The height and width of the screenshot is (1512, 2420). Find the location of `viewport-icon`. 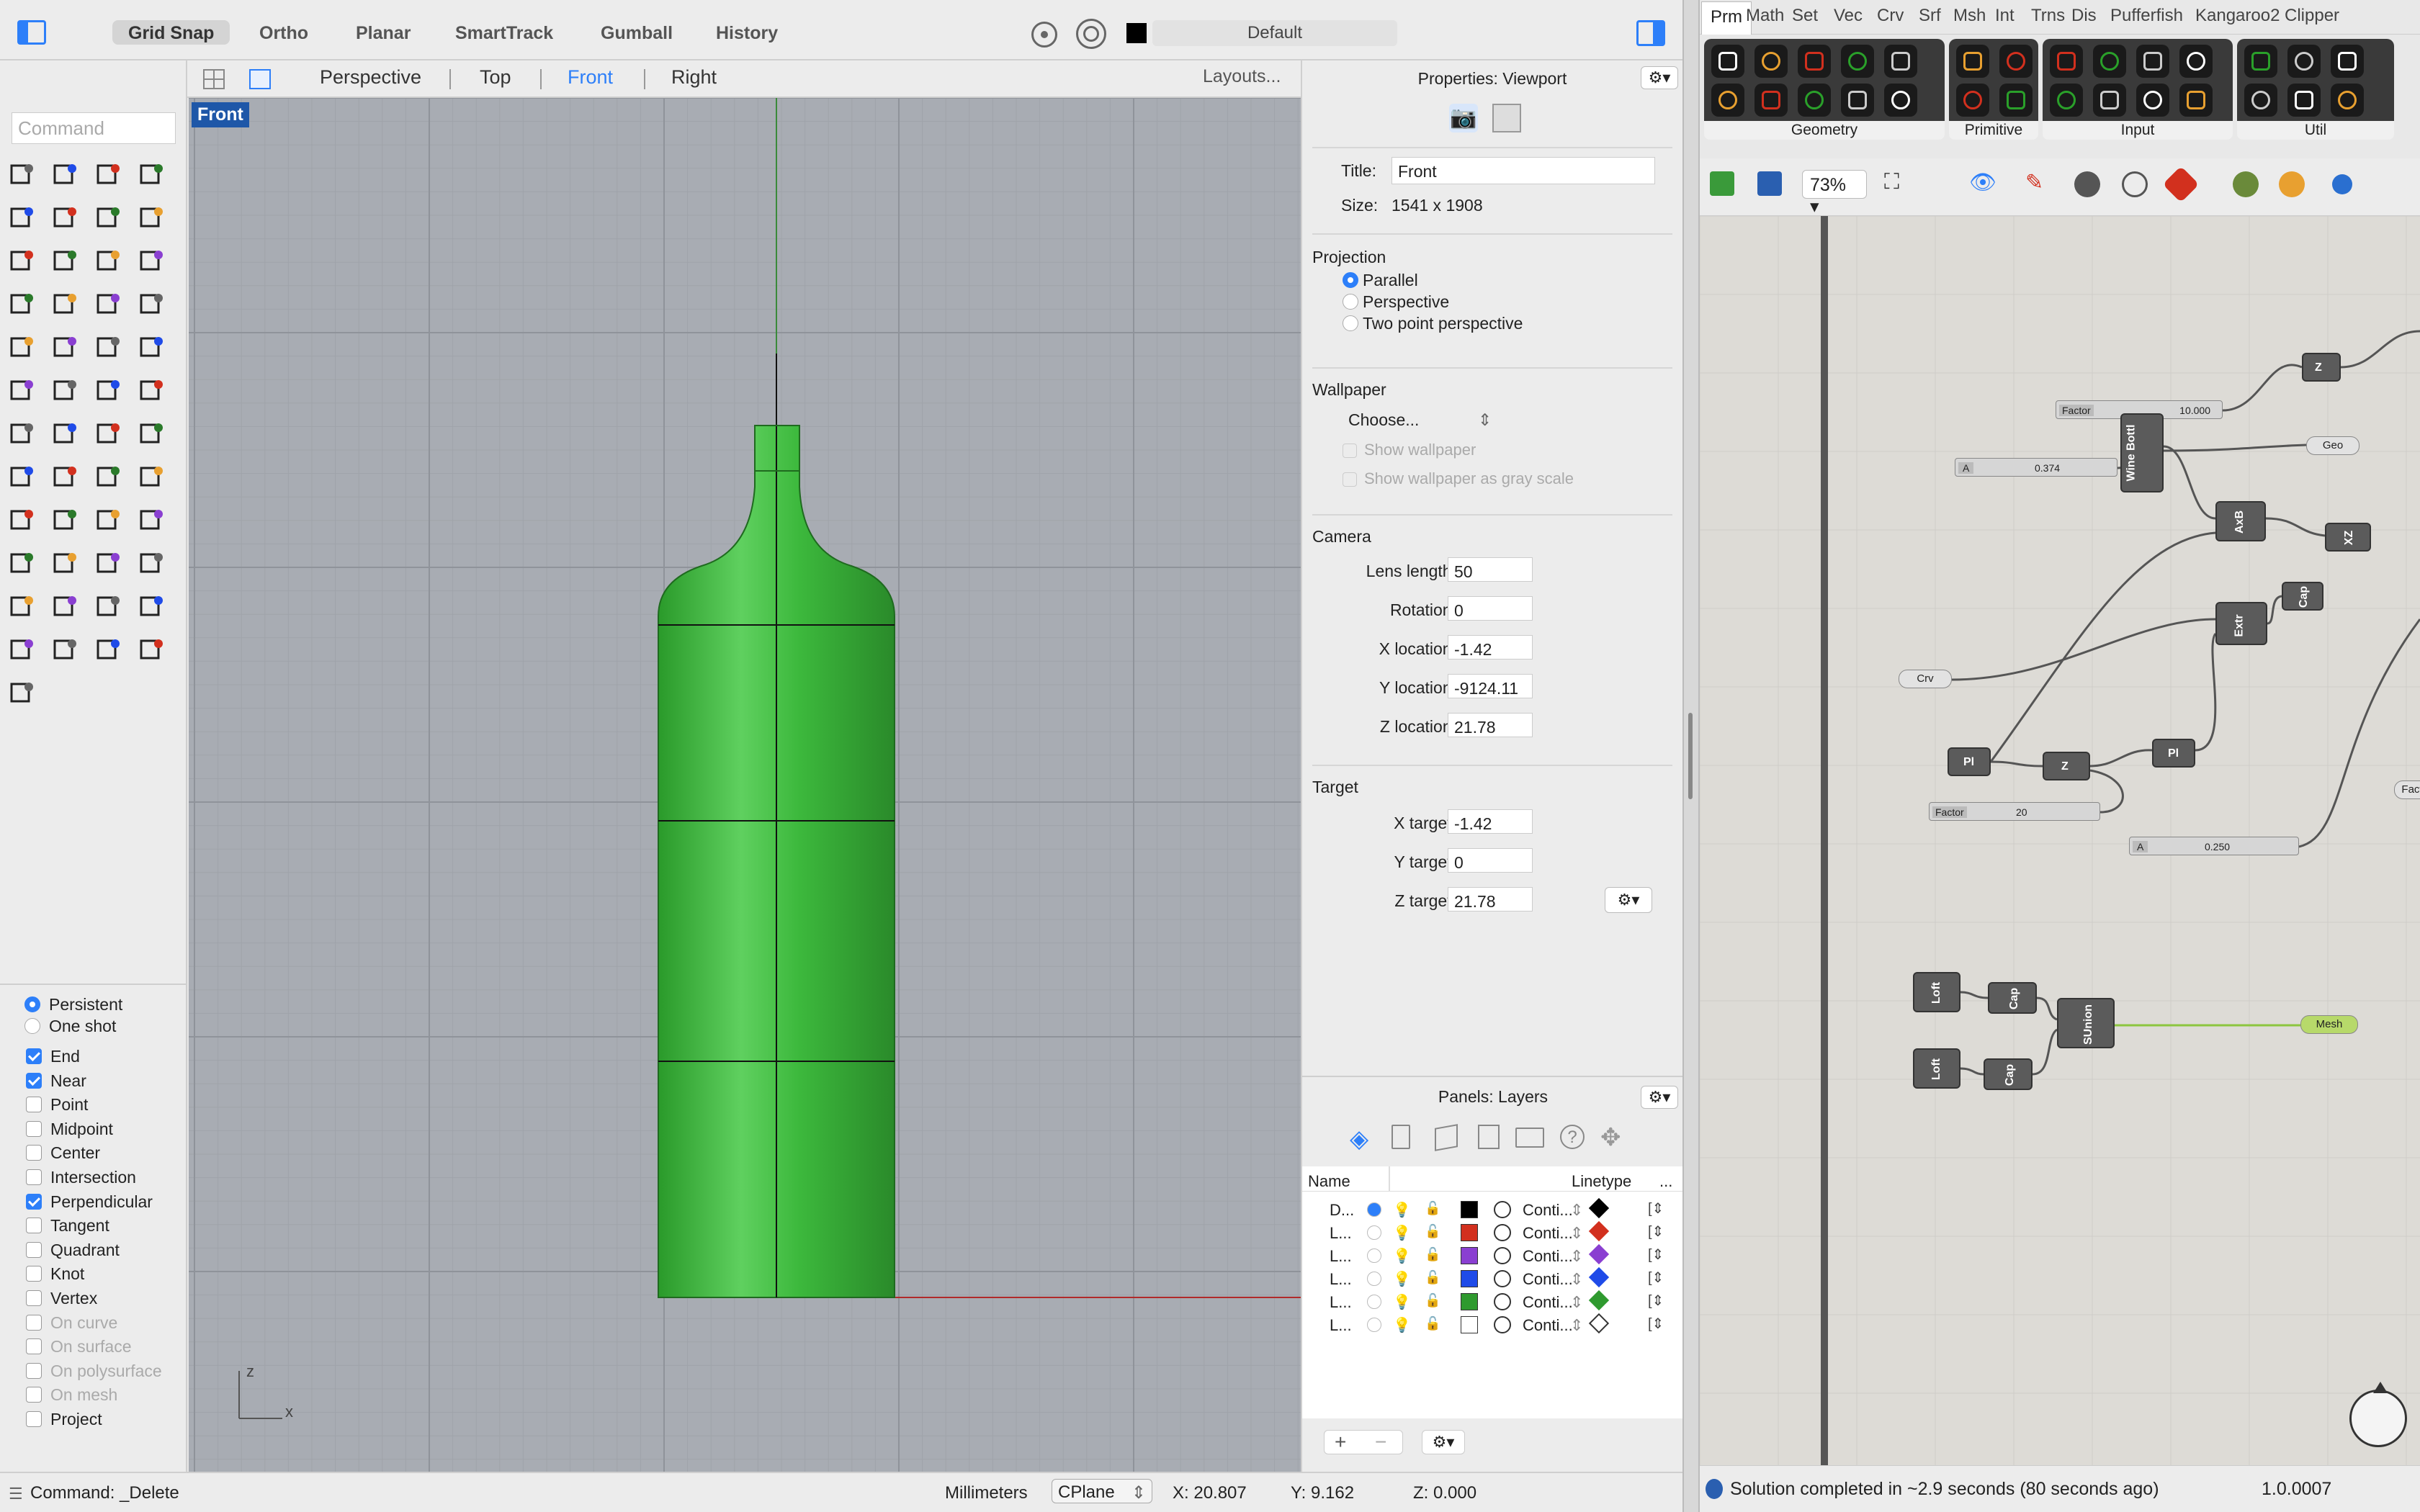

viewport-icon is located at coordinates (1506, 118).